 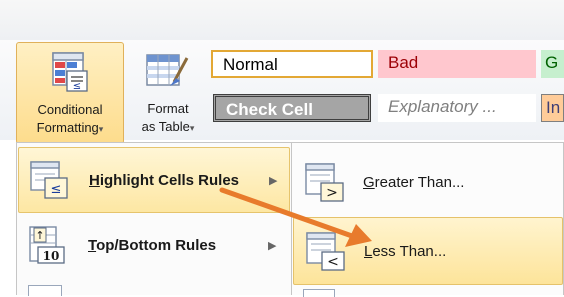 I want to click on cell-style-good: G, so click(x=552, y=64).